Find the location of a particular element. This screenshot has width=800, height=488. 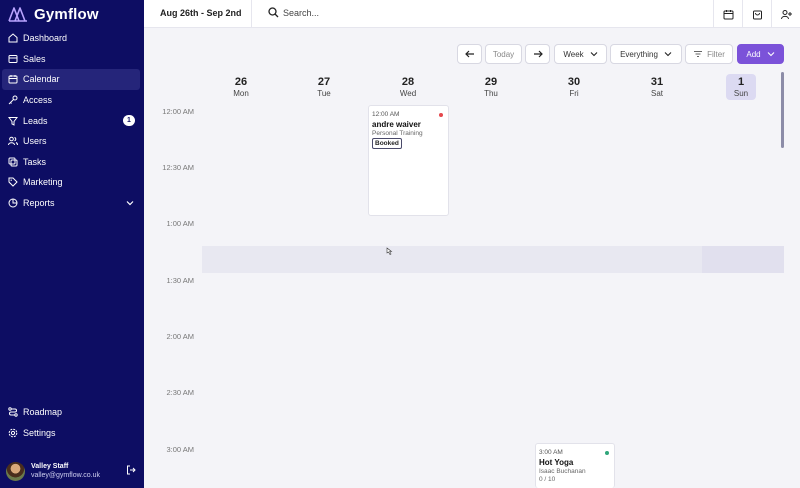

sidebar-item-reports: Reports is located at coordinates (71, 203).